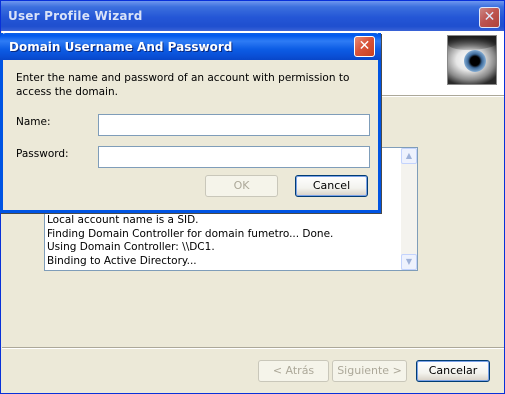  I want to click on name-input, so click(234, 125).